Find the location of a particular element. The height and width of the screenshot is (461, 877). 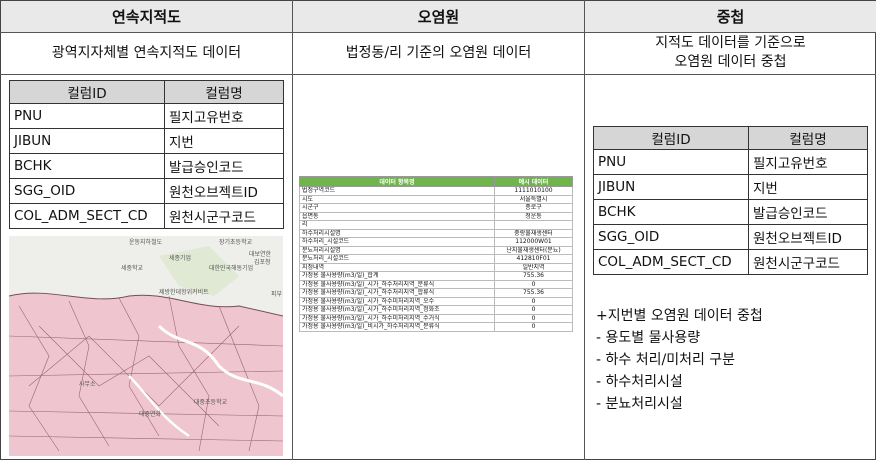

note-item: - 하수처리시설 is located at coordinates (639, 382).